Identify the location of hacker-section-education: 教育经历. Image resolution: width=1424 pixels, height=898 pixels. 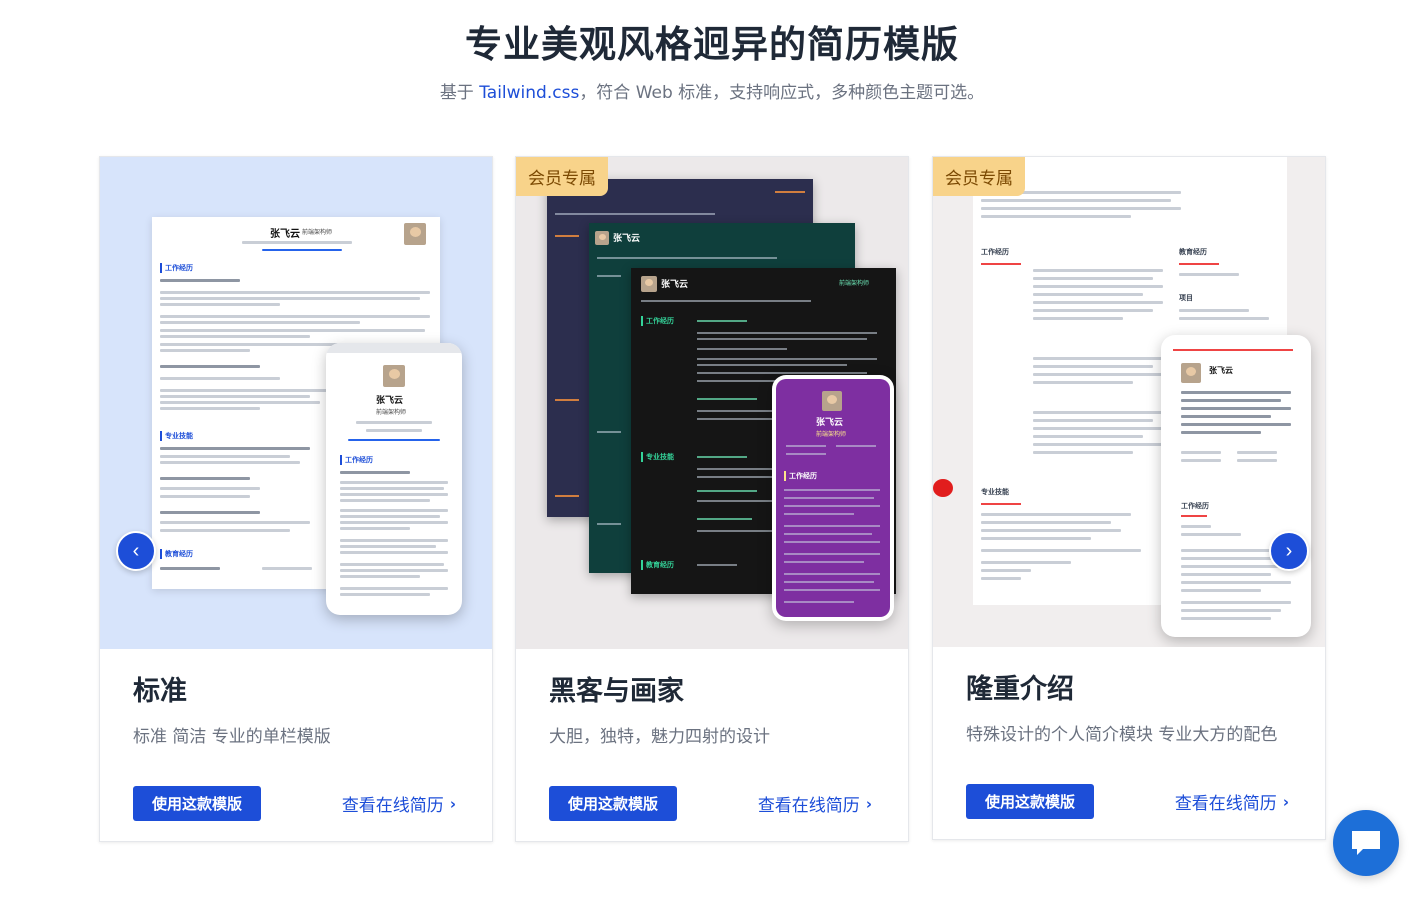
(657, 565).